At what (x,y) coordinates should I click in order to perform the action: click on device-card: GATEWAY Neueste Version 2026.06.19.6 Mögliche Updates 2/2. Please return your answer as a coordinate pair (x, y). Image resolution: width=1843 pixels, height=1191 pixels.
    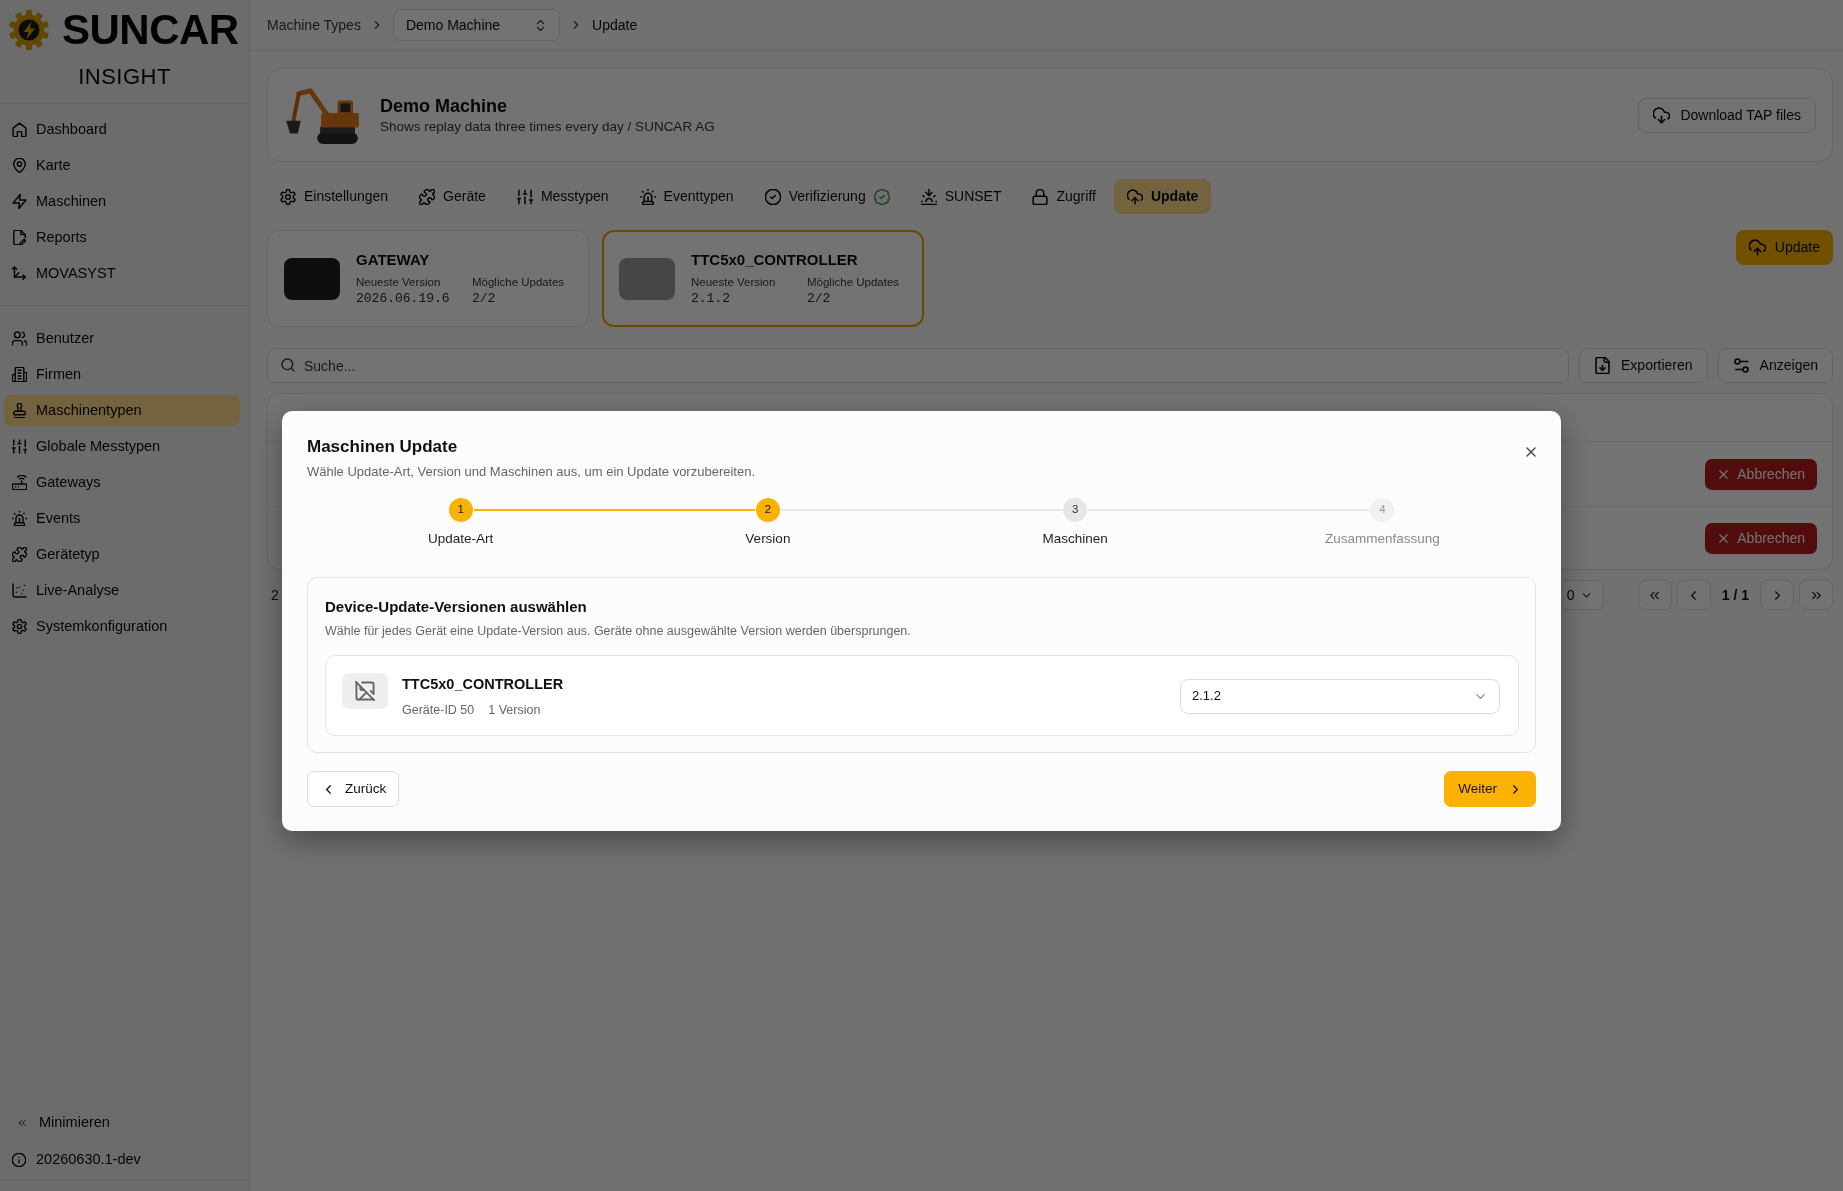
    Looking at the image, I should click on (428, 278).